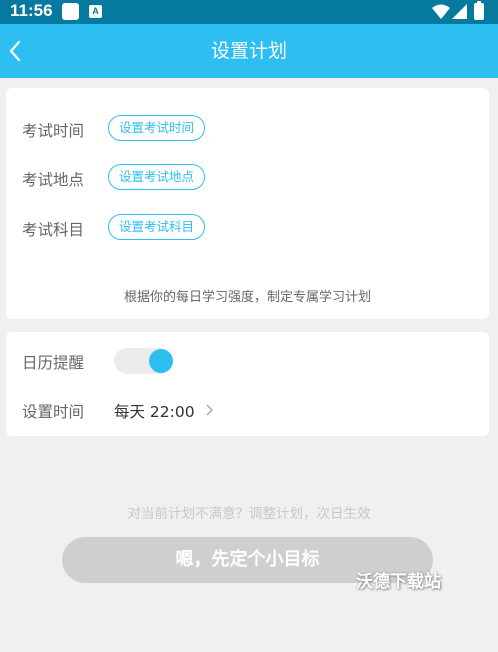 The width and height of the screenshot is (498, 652). What do you see at coordinates (157, 227) in the screenshot?
I see `set-exam-subject-button: 设置考试科目` at bounding box center [157, 227].